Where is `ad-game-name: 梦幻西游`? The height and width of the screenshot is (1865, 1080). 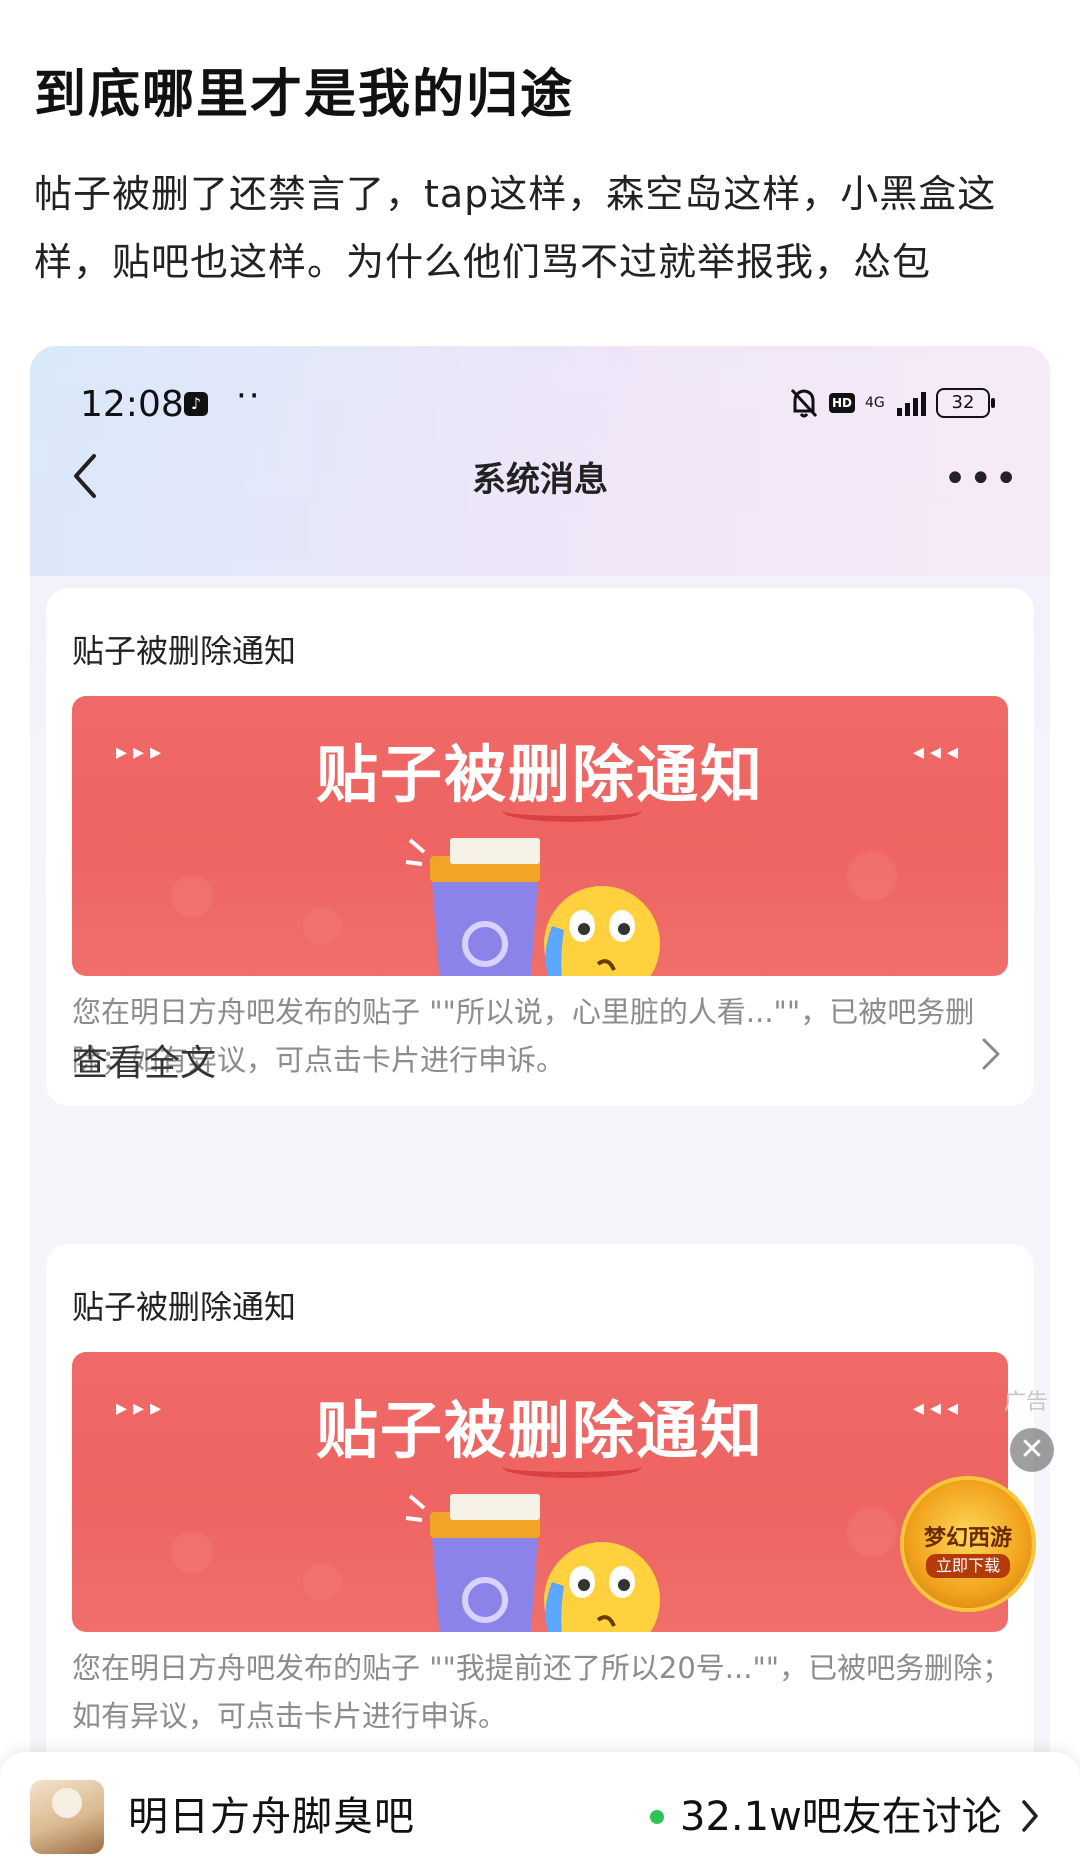
ad-game-name: 梦幻西游 is located at coordinates (967, 1538).